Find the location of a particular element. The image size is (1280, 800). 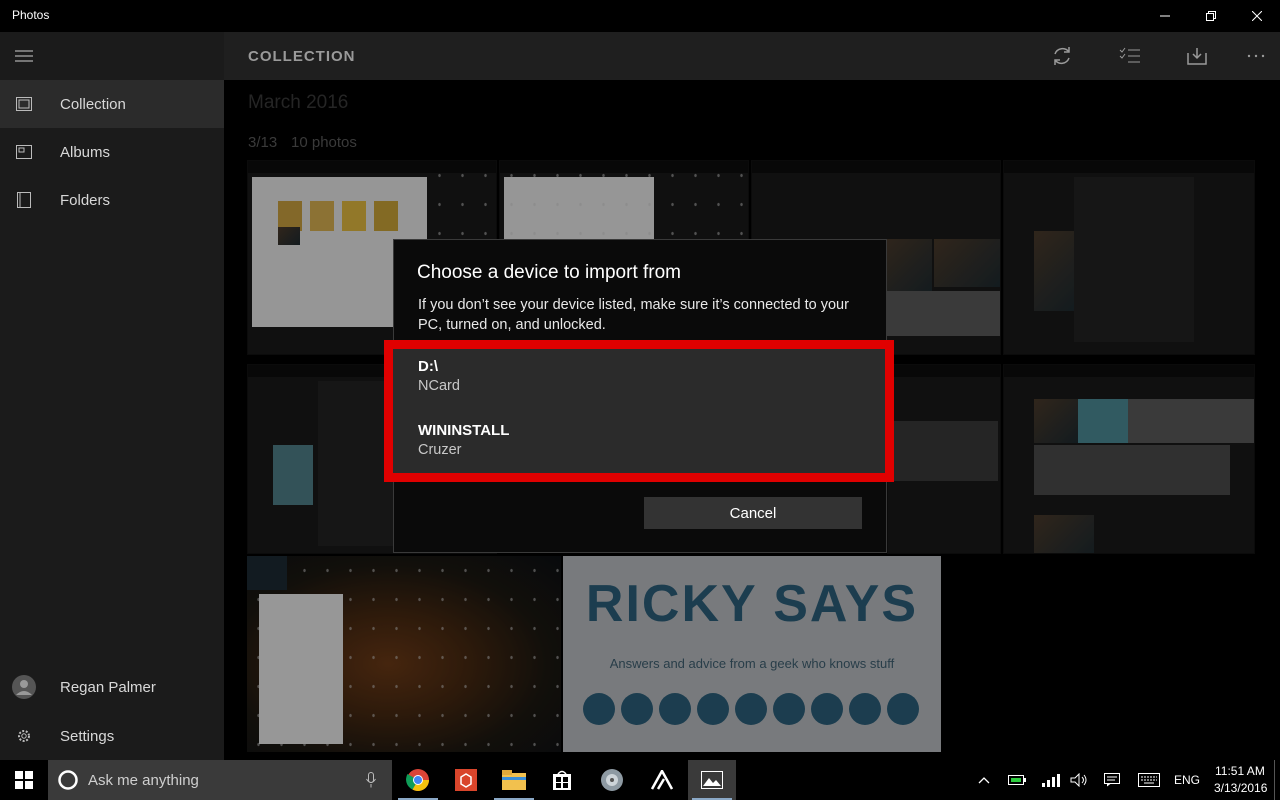

select-list-icon is located at coordinates (1129, 55).